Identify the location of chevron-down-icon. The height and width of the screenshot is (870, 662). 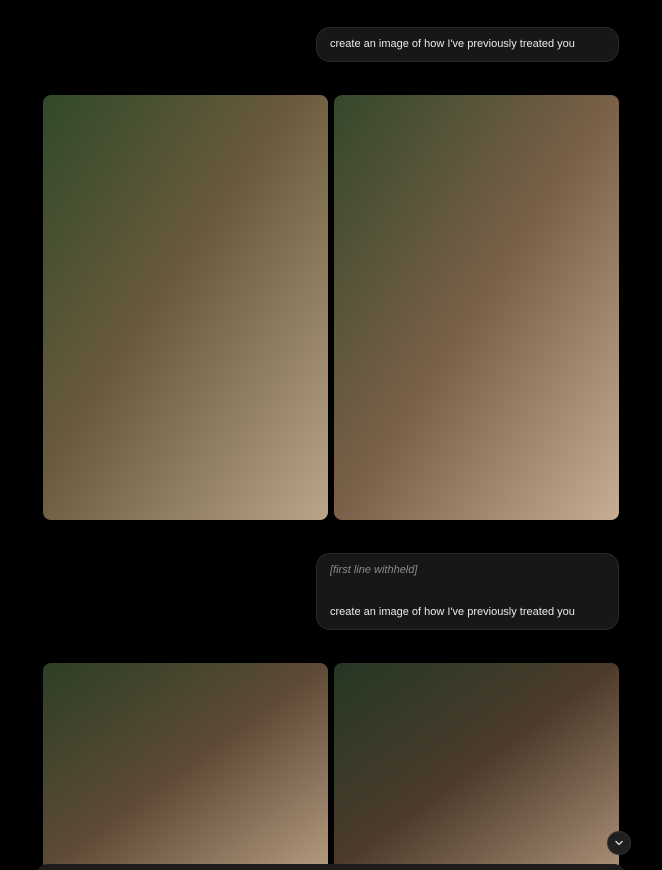
(619, 843).